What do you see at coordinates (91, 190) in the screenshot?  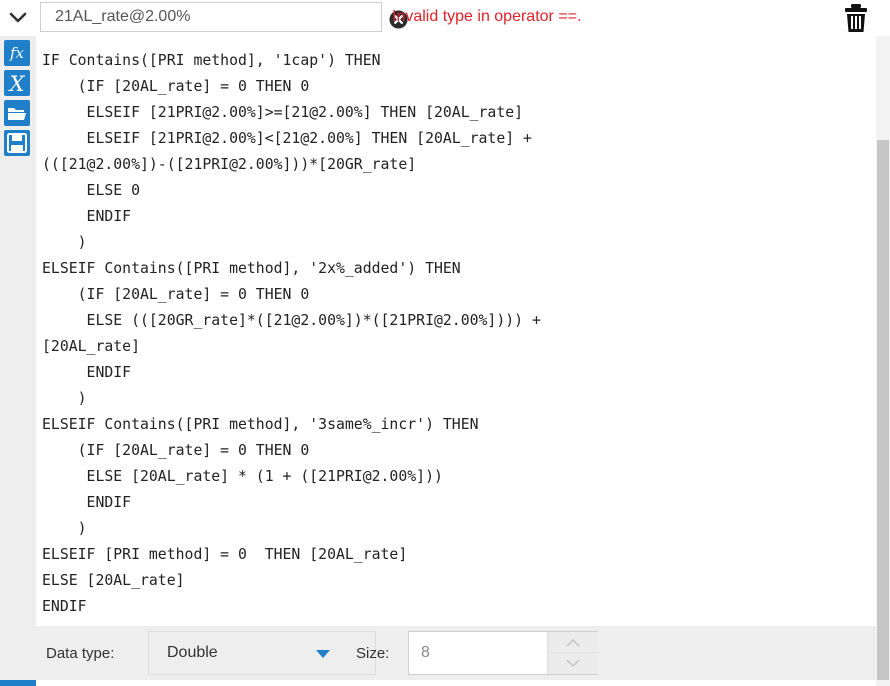 I see `code-line: ELSE 0` at bounding box center [91, 190].